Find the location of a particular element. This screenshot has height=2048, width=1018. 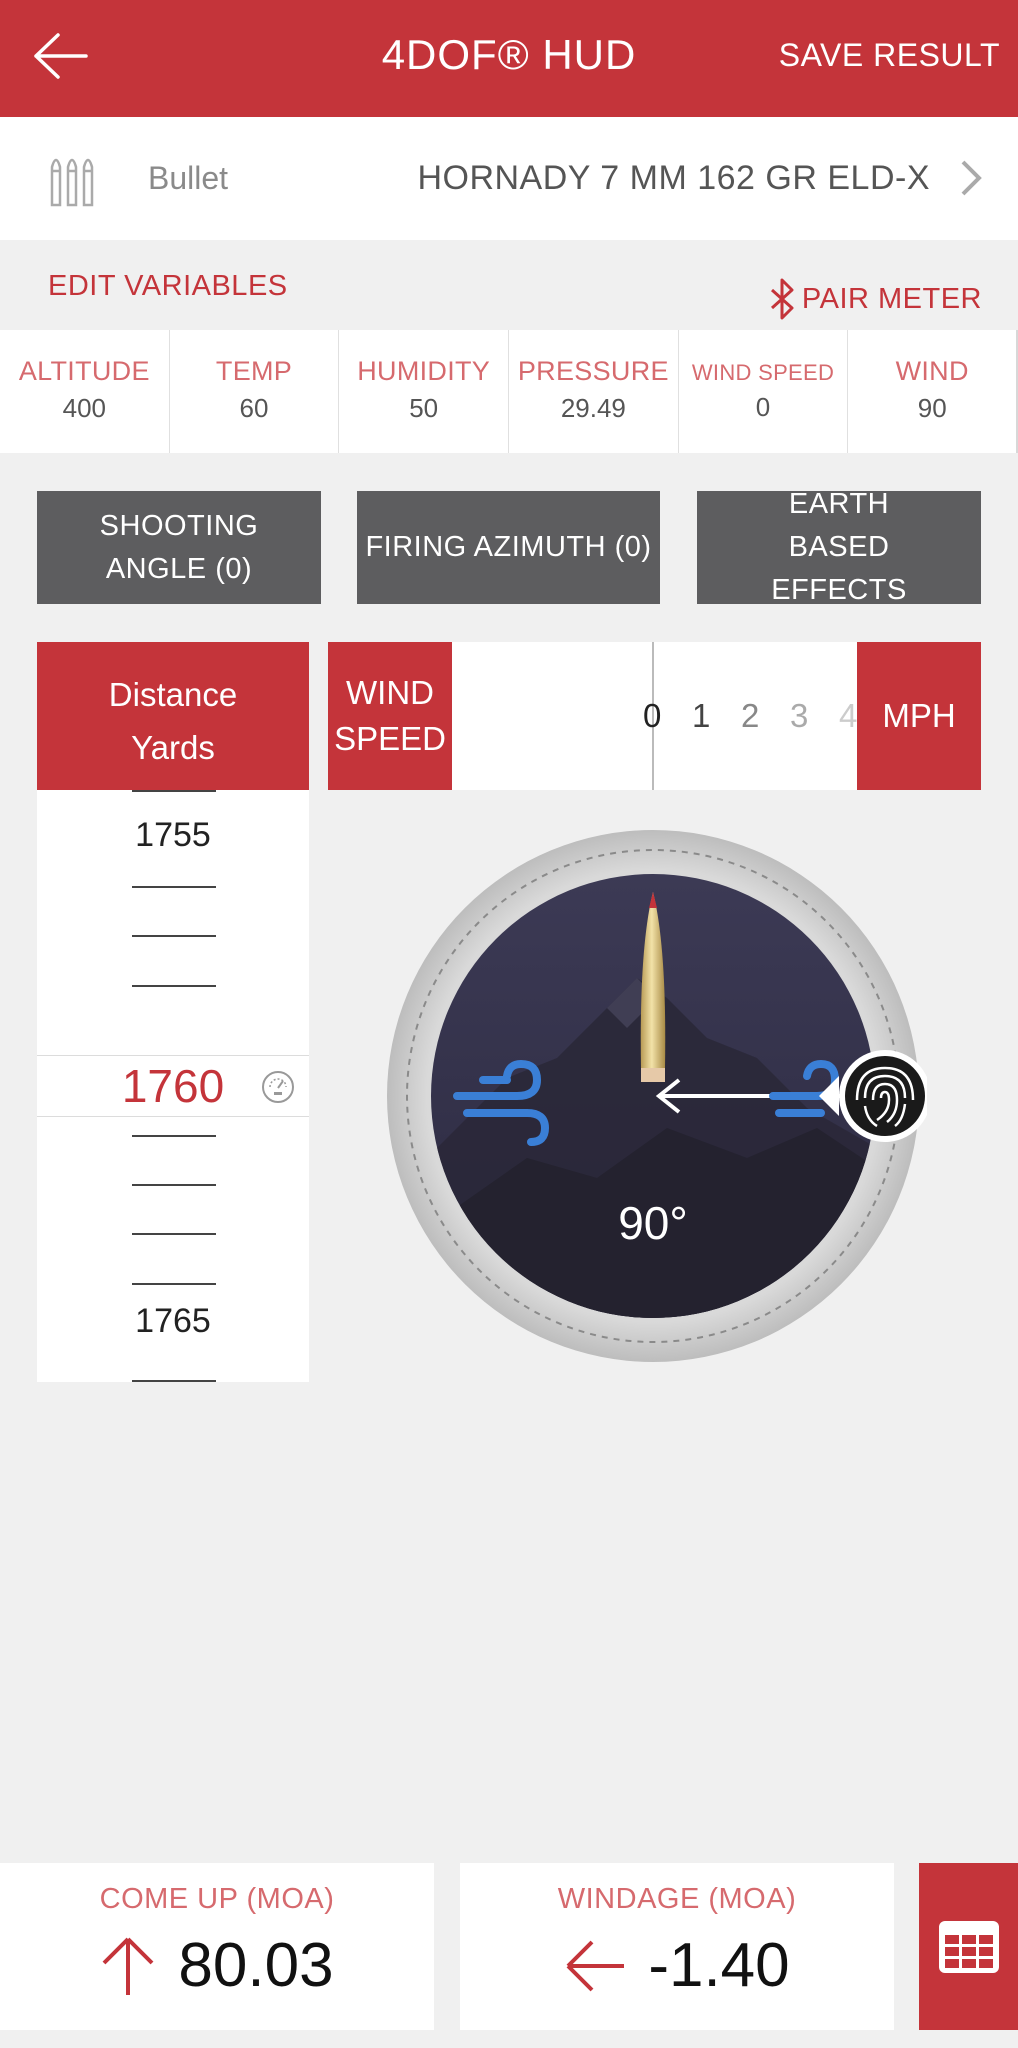

windage-label: WINDAGE (MOA) is located at coordinates (677, 1899).